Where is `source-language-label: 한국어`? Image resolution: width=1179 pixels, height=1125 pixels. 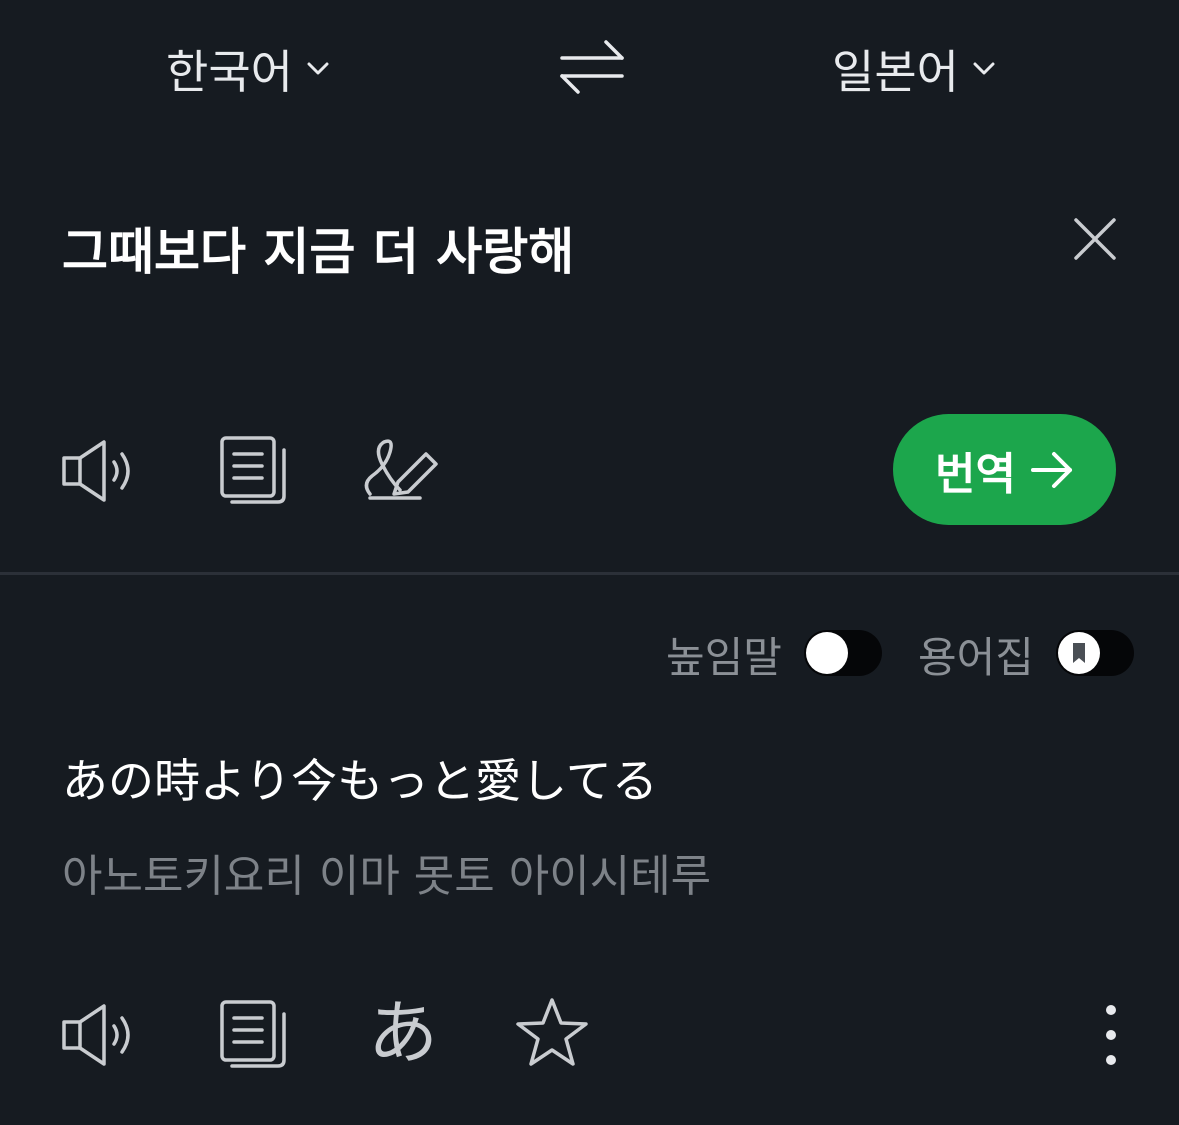 source-language-label: 한국어 is located at coordinates (229, 72).